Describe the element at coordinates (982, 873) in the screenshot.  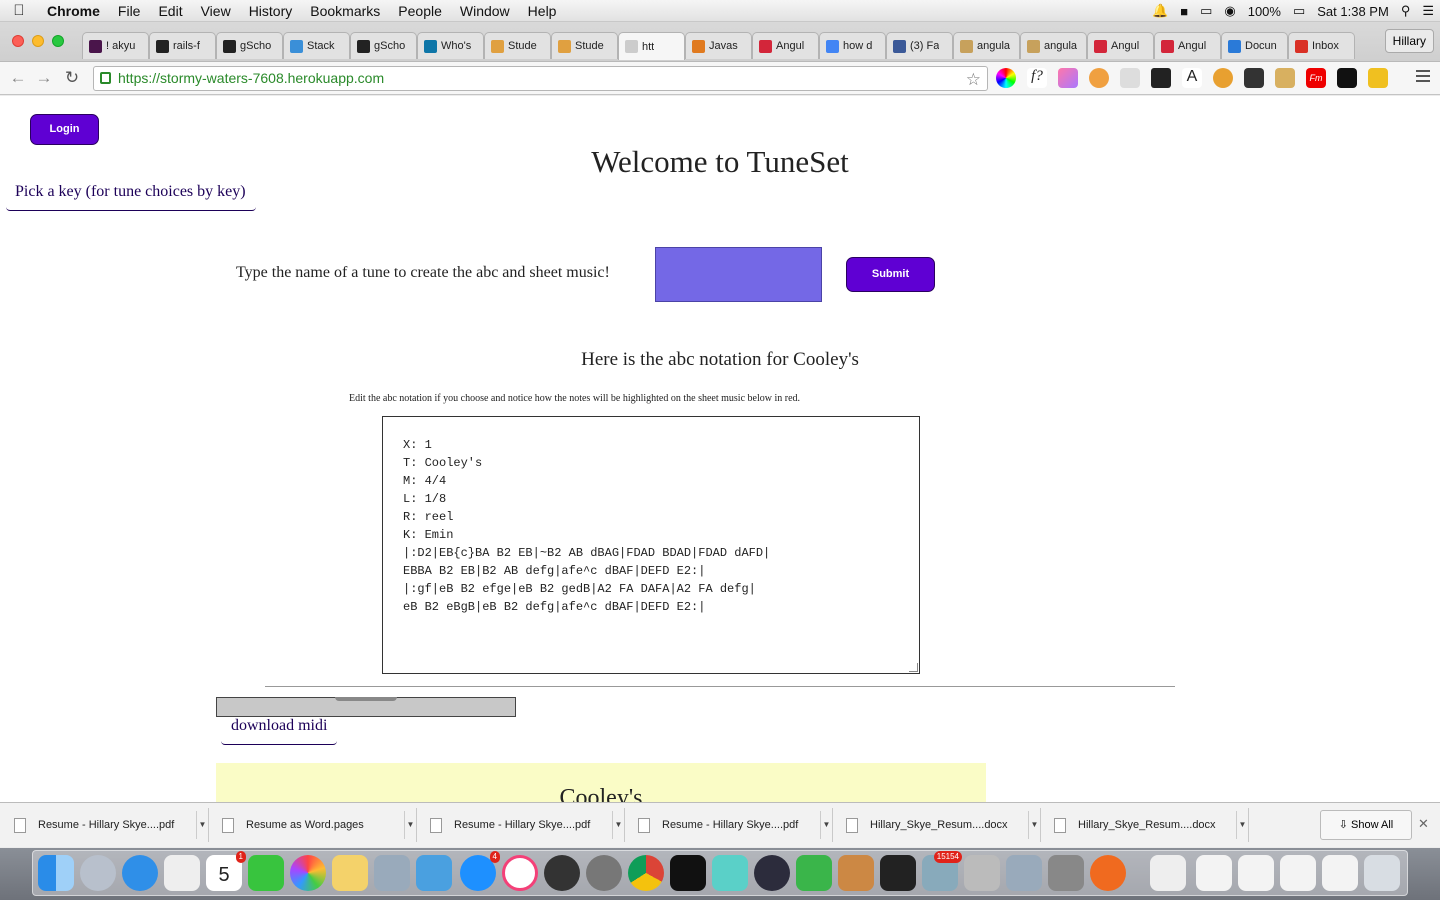
I see `image-capture-icon` at that location.